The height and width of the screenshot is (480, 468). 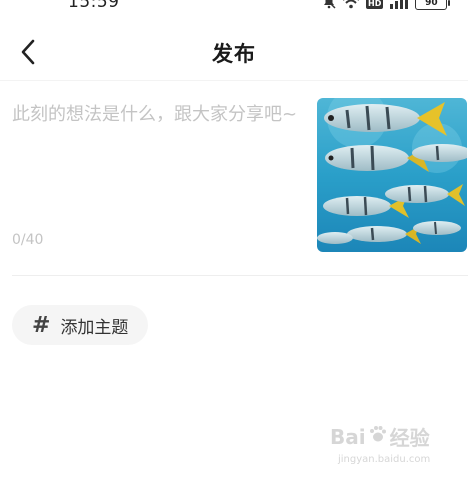 I want to click on watermark-url: jingyan.baidu.com, so click(x=384, y=459).